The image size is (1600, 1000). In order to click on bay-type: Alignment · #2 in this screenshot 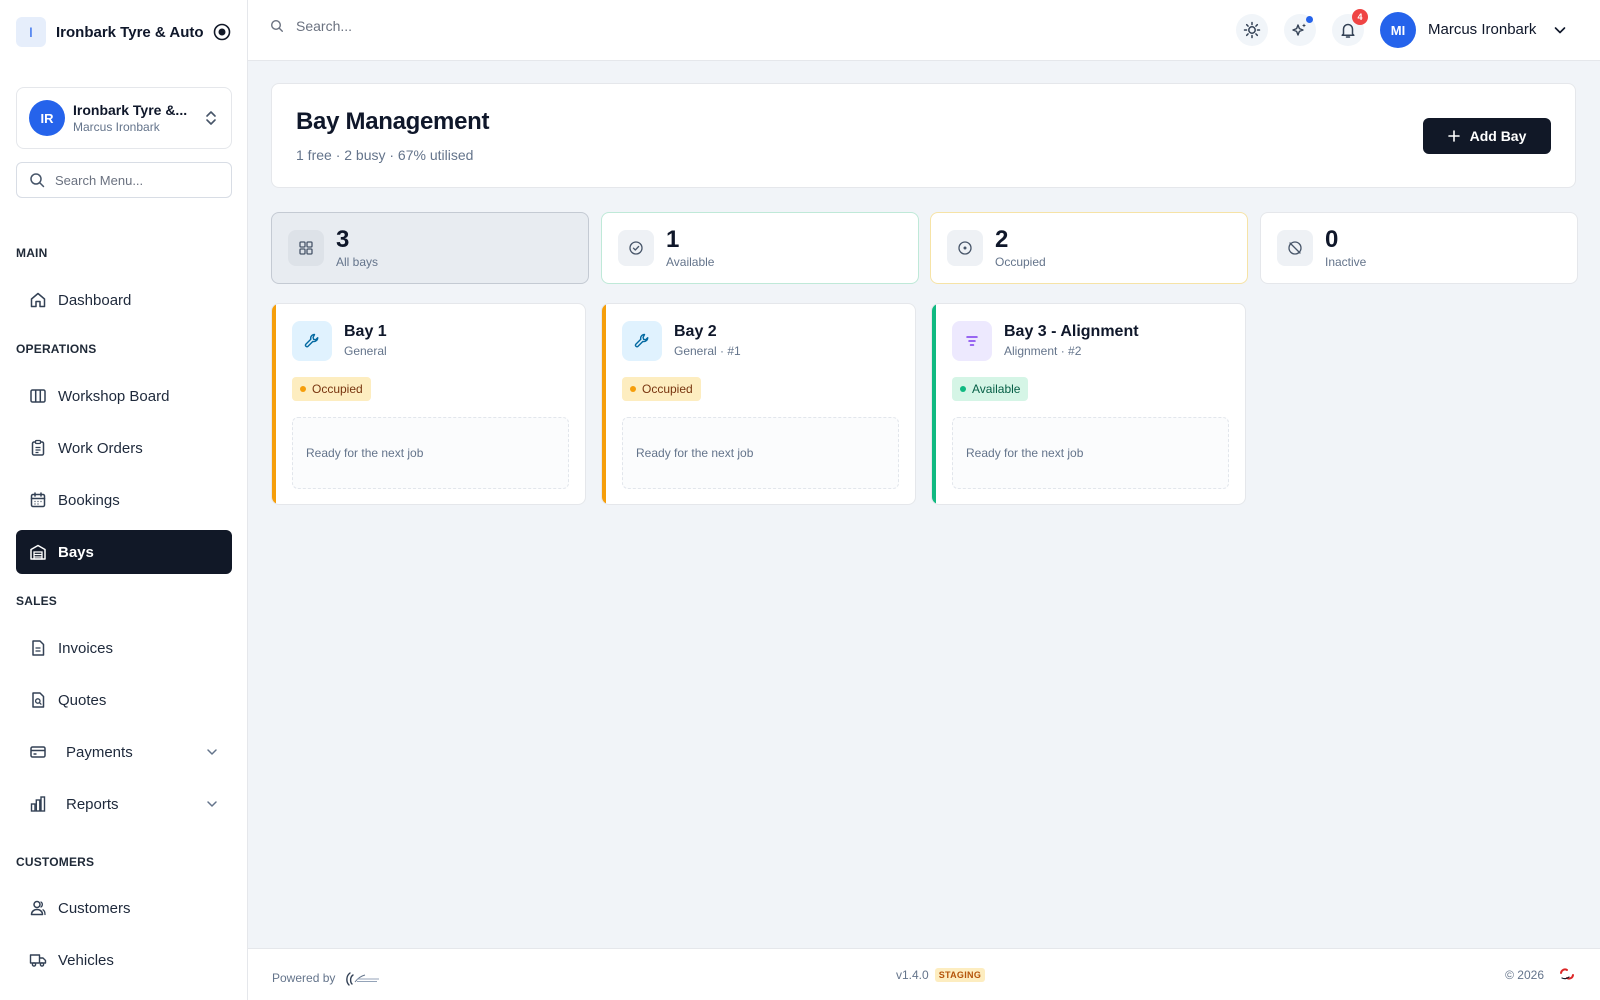, I will do `click(1043, 351)`.